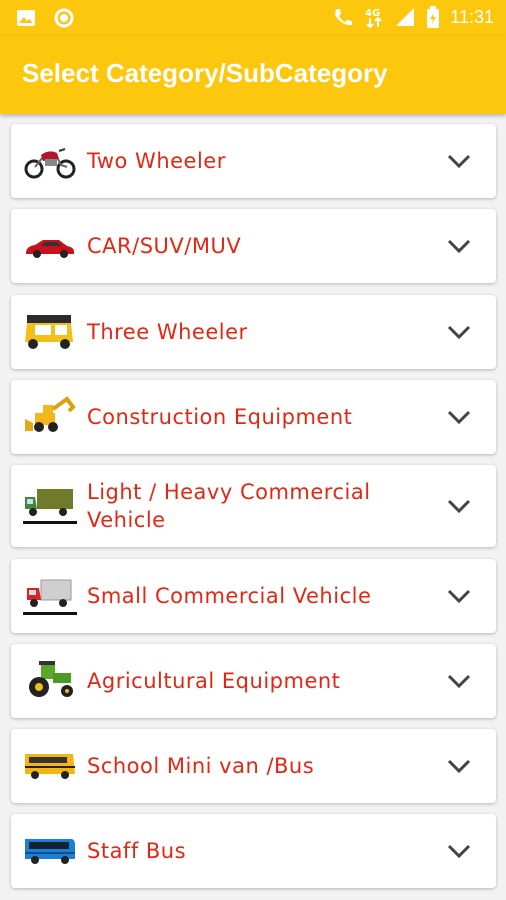 The height and width of the screenshot is (900, 506). Describe the element at coordinates (201, 766) in the screenshot. I see `category-label: School Mini van /Bus` at that location.